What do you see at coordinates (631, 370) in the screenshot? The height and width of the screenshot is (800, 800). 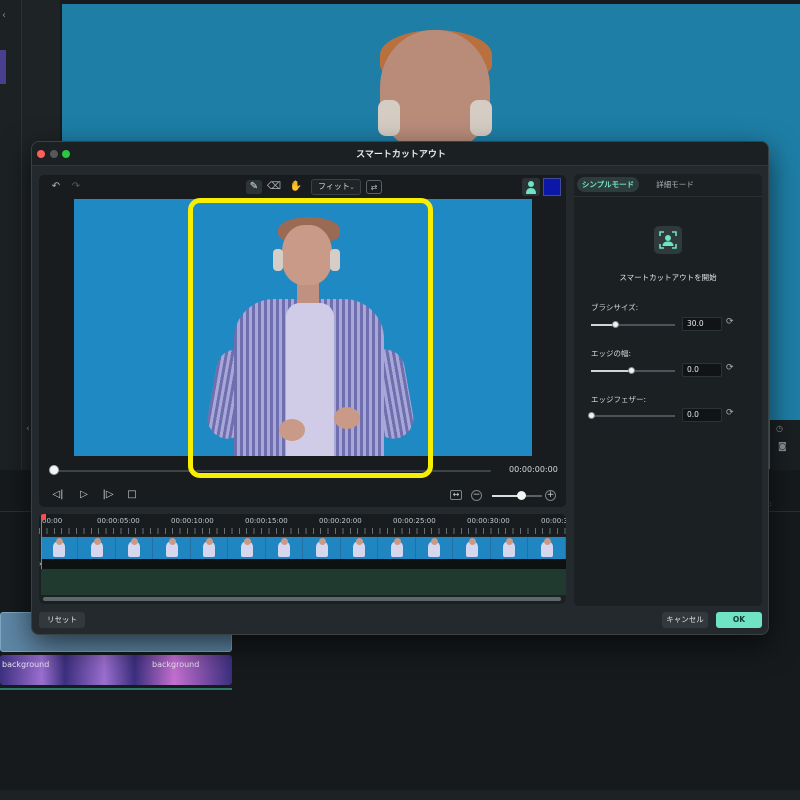 I see `edge-width-handle` at bounding box center [631, 370].